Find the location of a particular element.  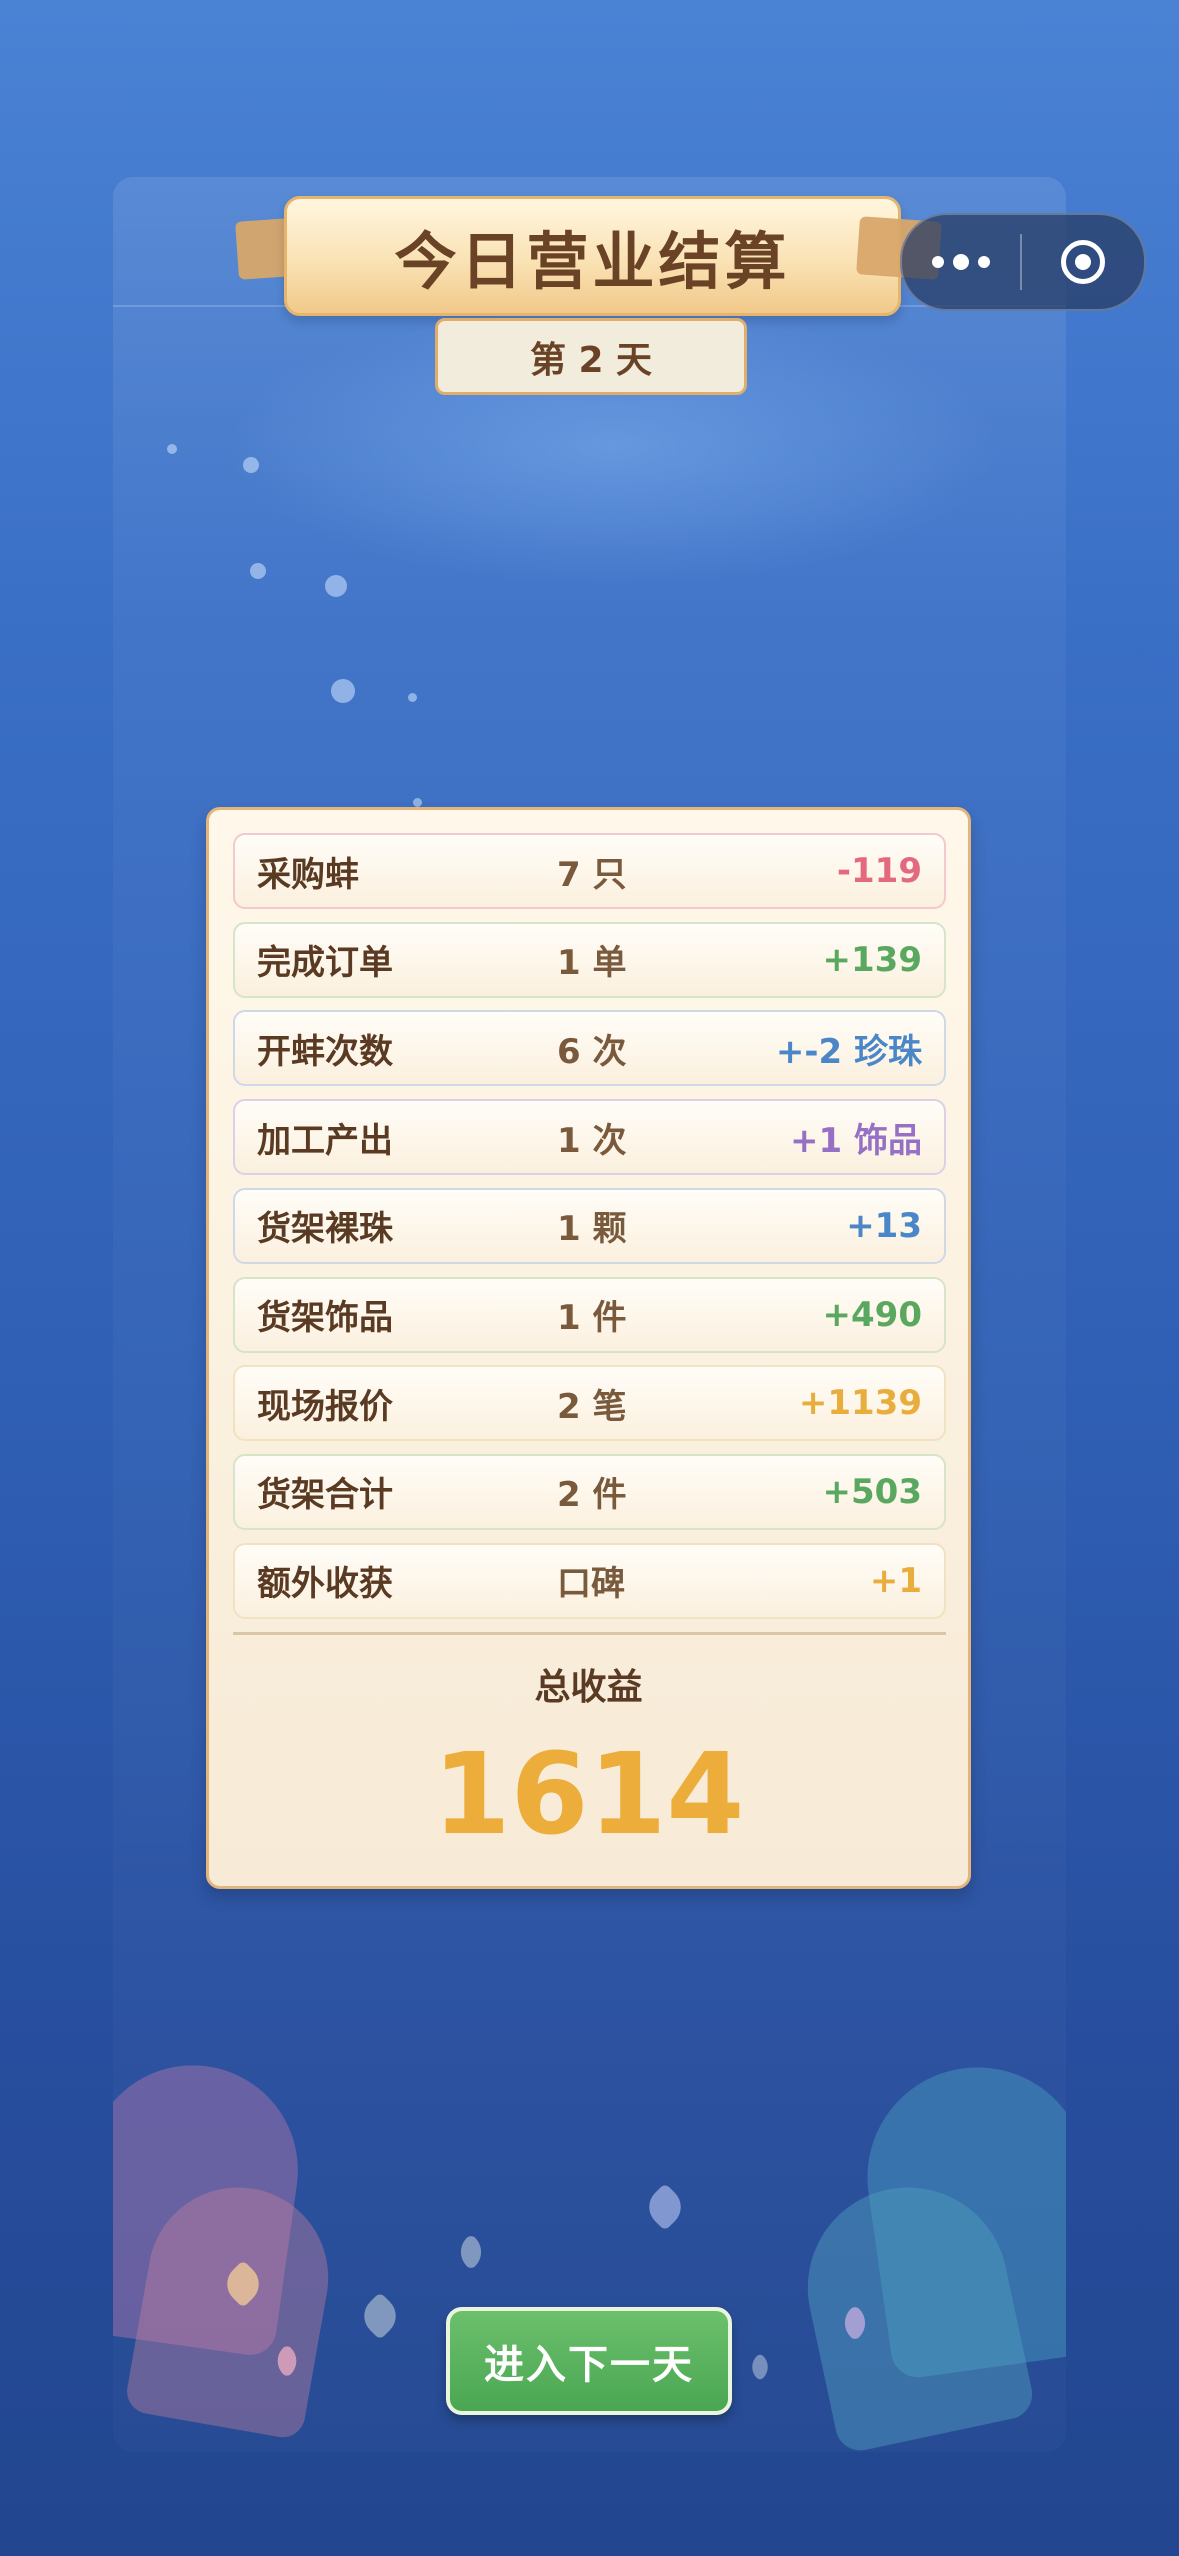

result-label: 开蚌次数 is located at coordinates (325, 1051).